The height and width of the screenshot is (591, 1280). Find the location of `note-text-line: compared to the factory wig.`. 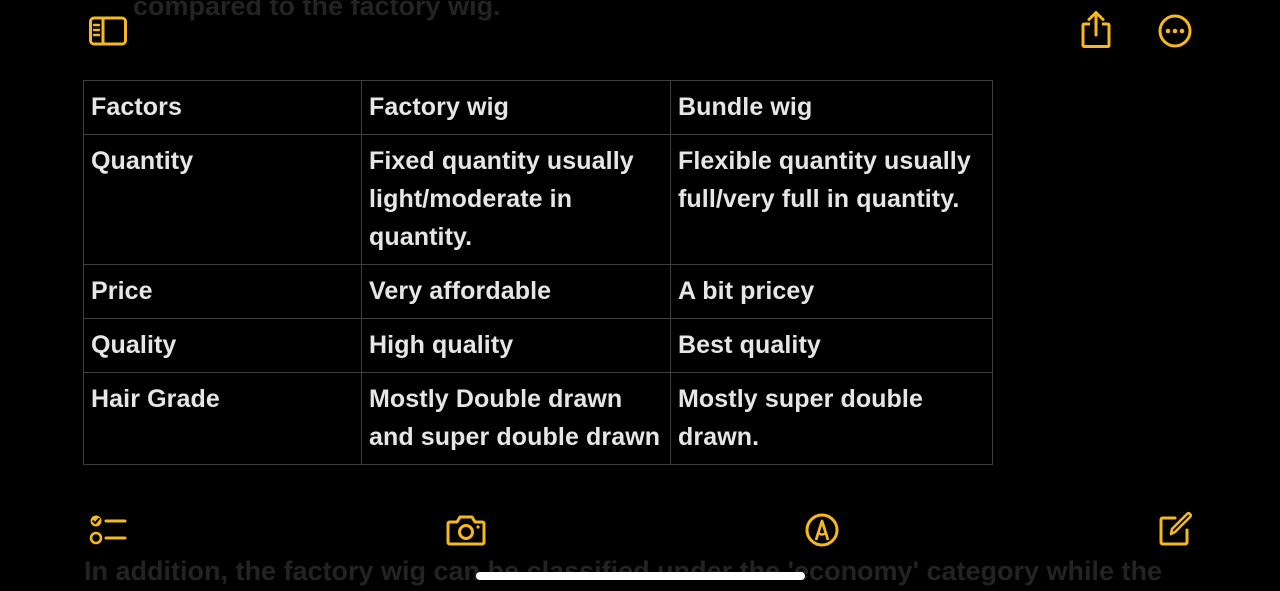

note-text-line: compared to the factory wig. is located at coordinates (317, 10).